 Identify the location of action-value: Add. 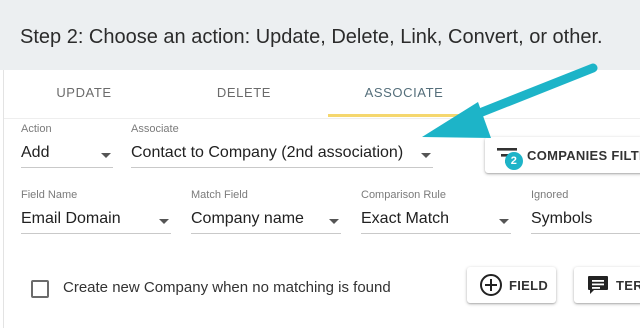
(35, 152).